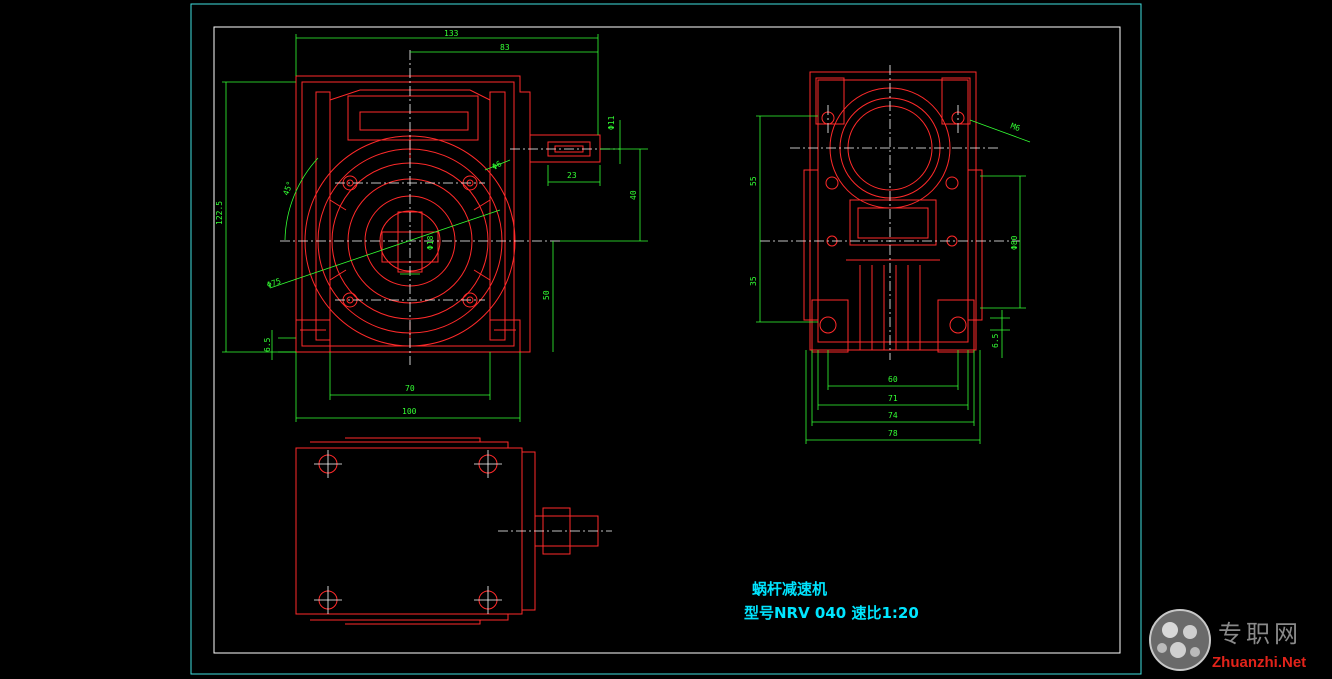  What do you see at coordinates (893, 212) in the screenshot?
I see `side-view` at bounding box center [893, 212].